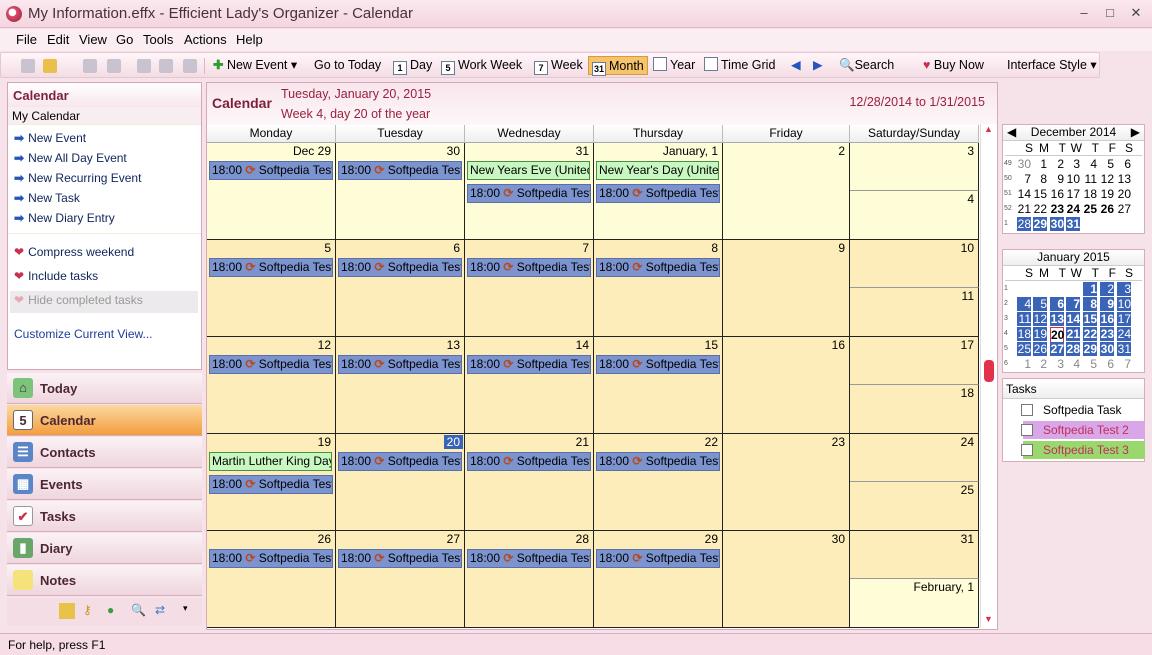 This screenshot has height=655, width=1152. What do you see at coordinates (1073, 209) in the screenshot?
I see `mini-day: 24` at bounding box center [1073, 209].